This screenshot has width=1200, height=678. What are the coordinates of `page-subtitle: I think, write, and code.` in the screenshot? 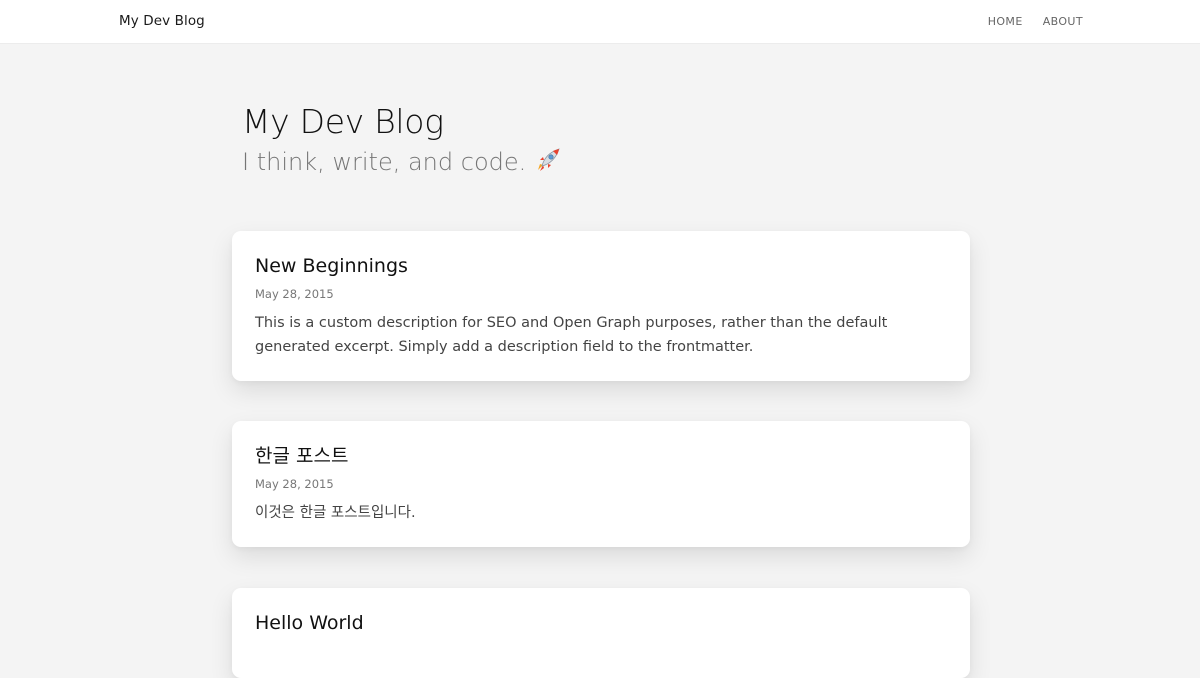 It's located at (402, 162).